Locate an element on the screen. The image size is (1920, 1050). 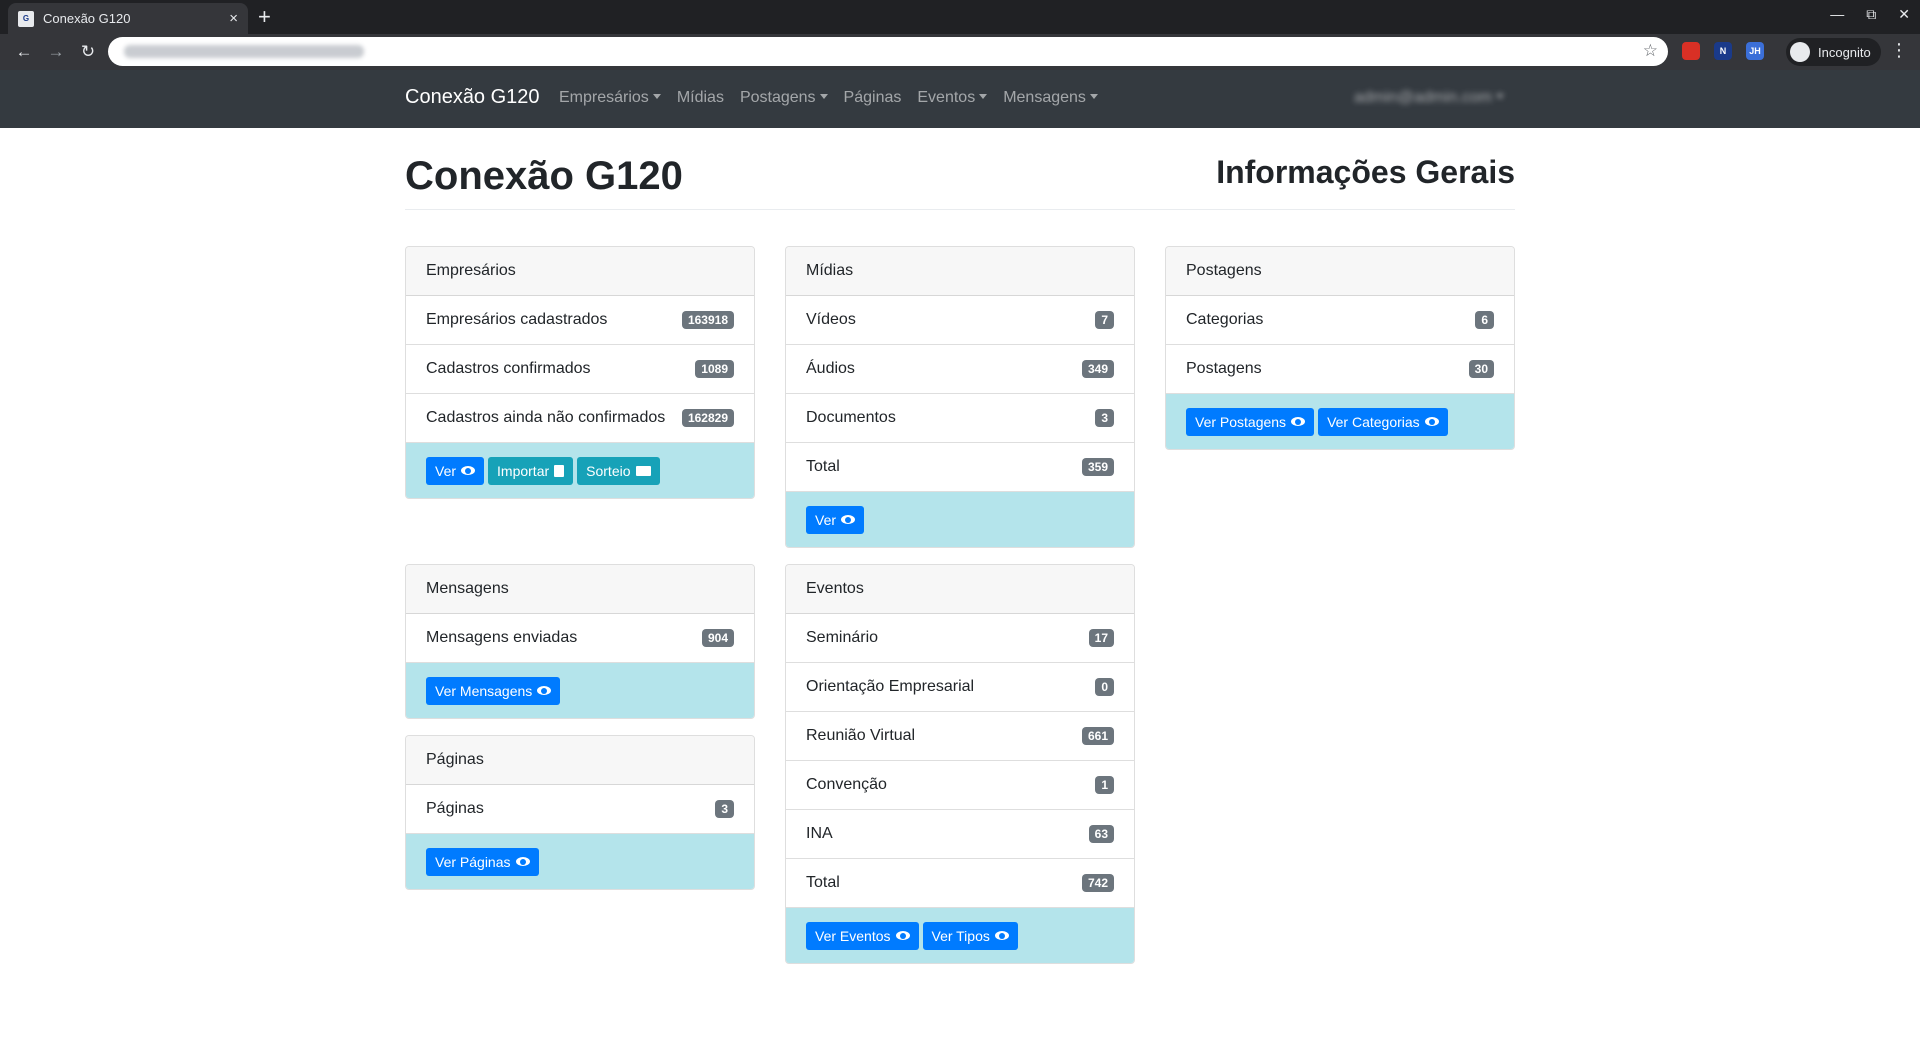
ver-paginas-button: Ver Páginas is located at coordinates (482, 861).